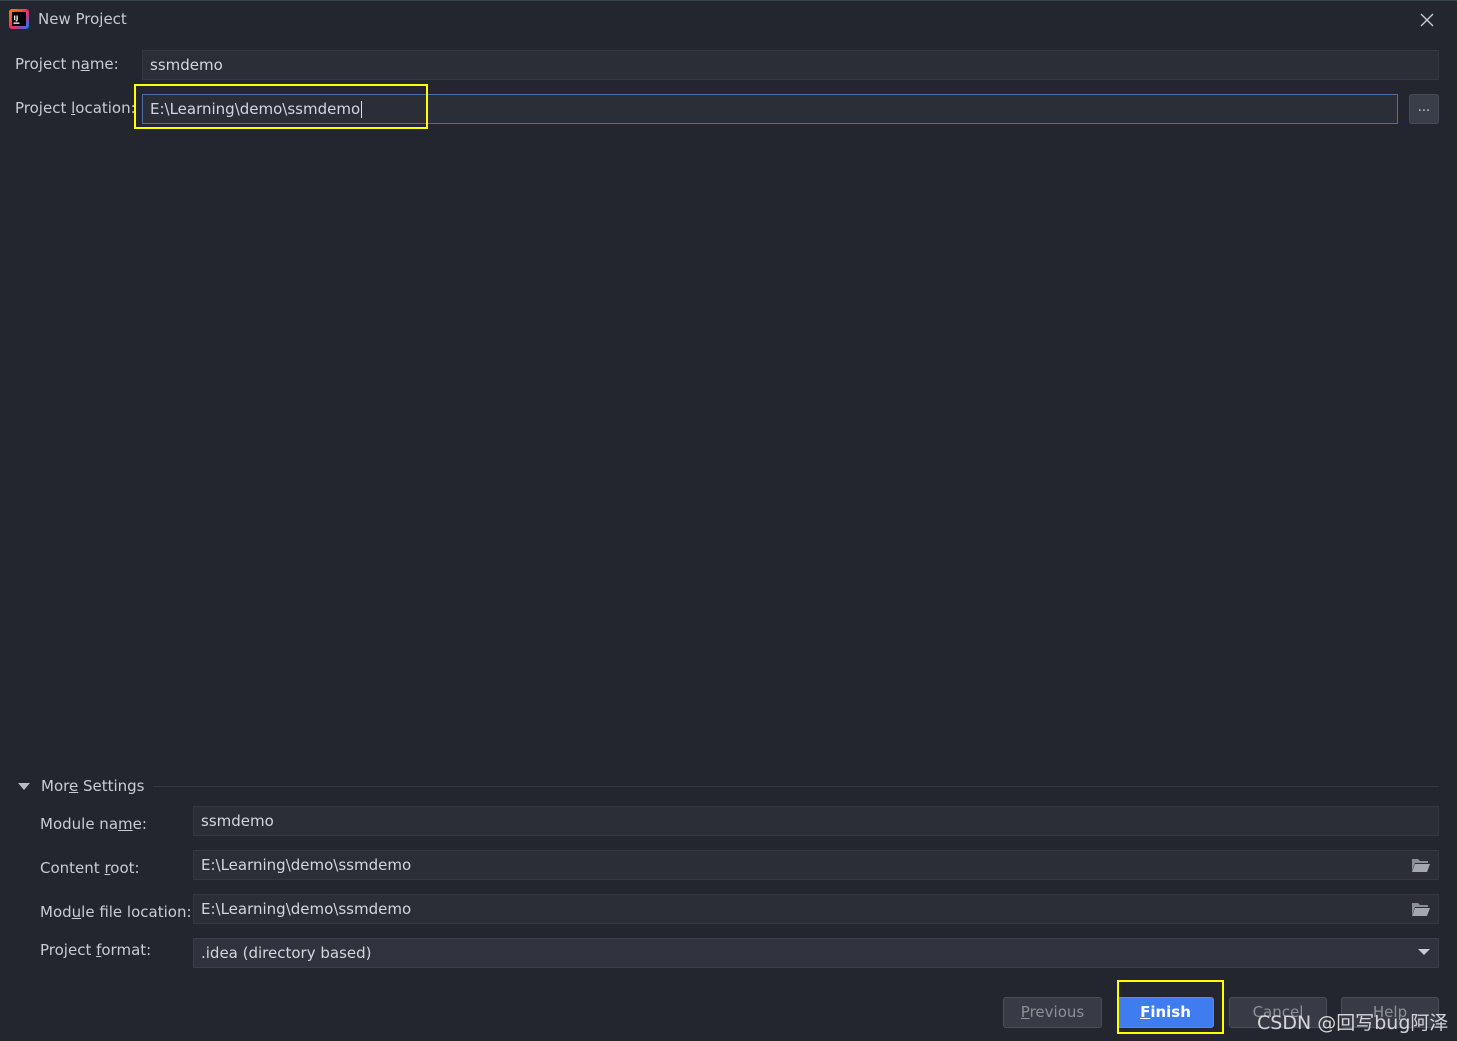 This screenshot has width=1457, height=1041. Describe the element at coordinates (728, 19) in the screenshot. I see `title-bar: IJ New Project` at that location.